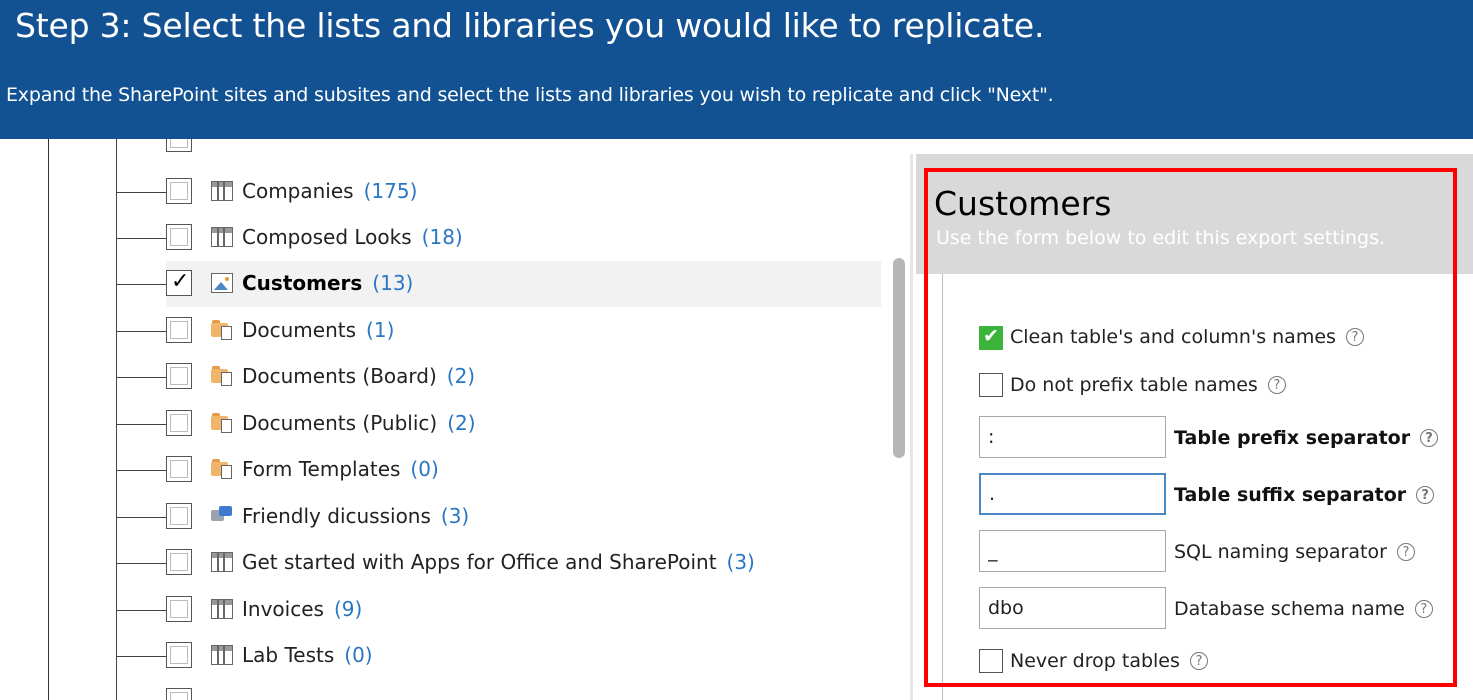  What do you see at coordinates (380, 330) in the screenshot?
I see `list-item-count: (1)` at bounding box center [380, 330].